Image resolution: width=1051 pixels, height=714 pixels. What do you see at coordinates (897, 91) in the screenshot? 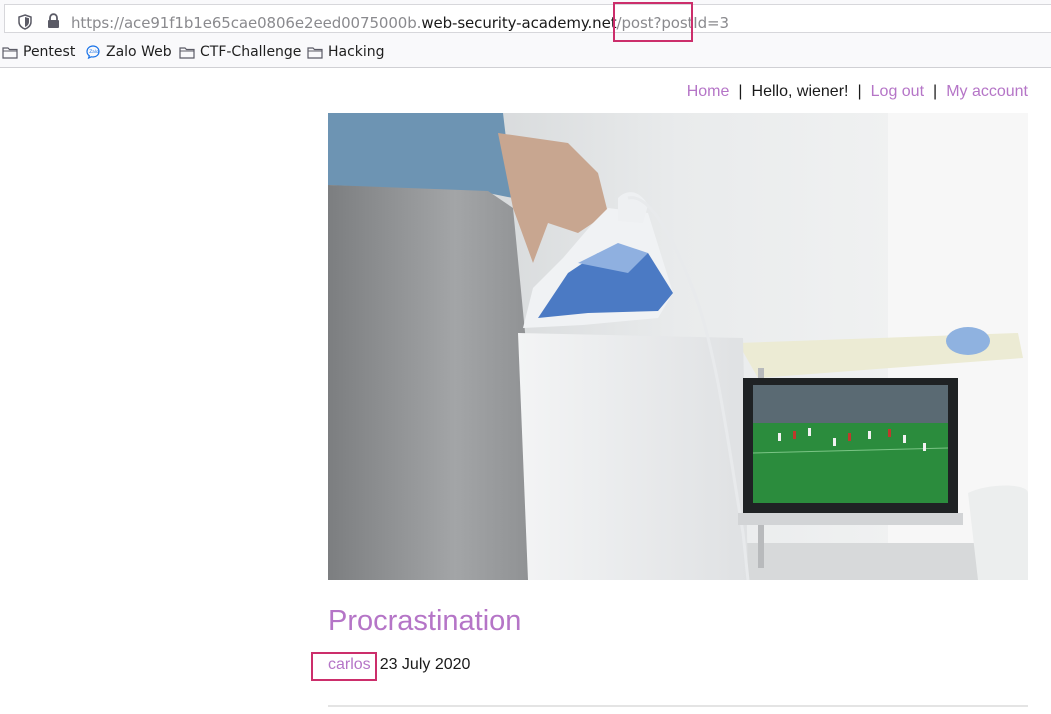
I see `nav-logout-link: Log out` at bounding box center [897, 91].